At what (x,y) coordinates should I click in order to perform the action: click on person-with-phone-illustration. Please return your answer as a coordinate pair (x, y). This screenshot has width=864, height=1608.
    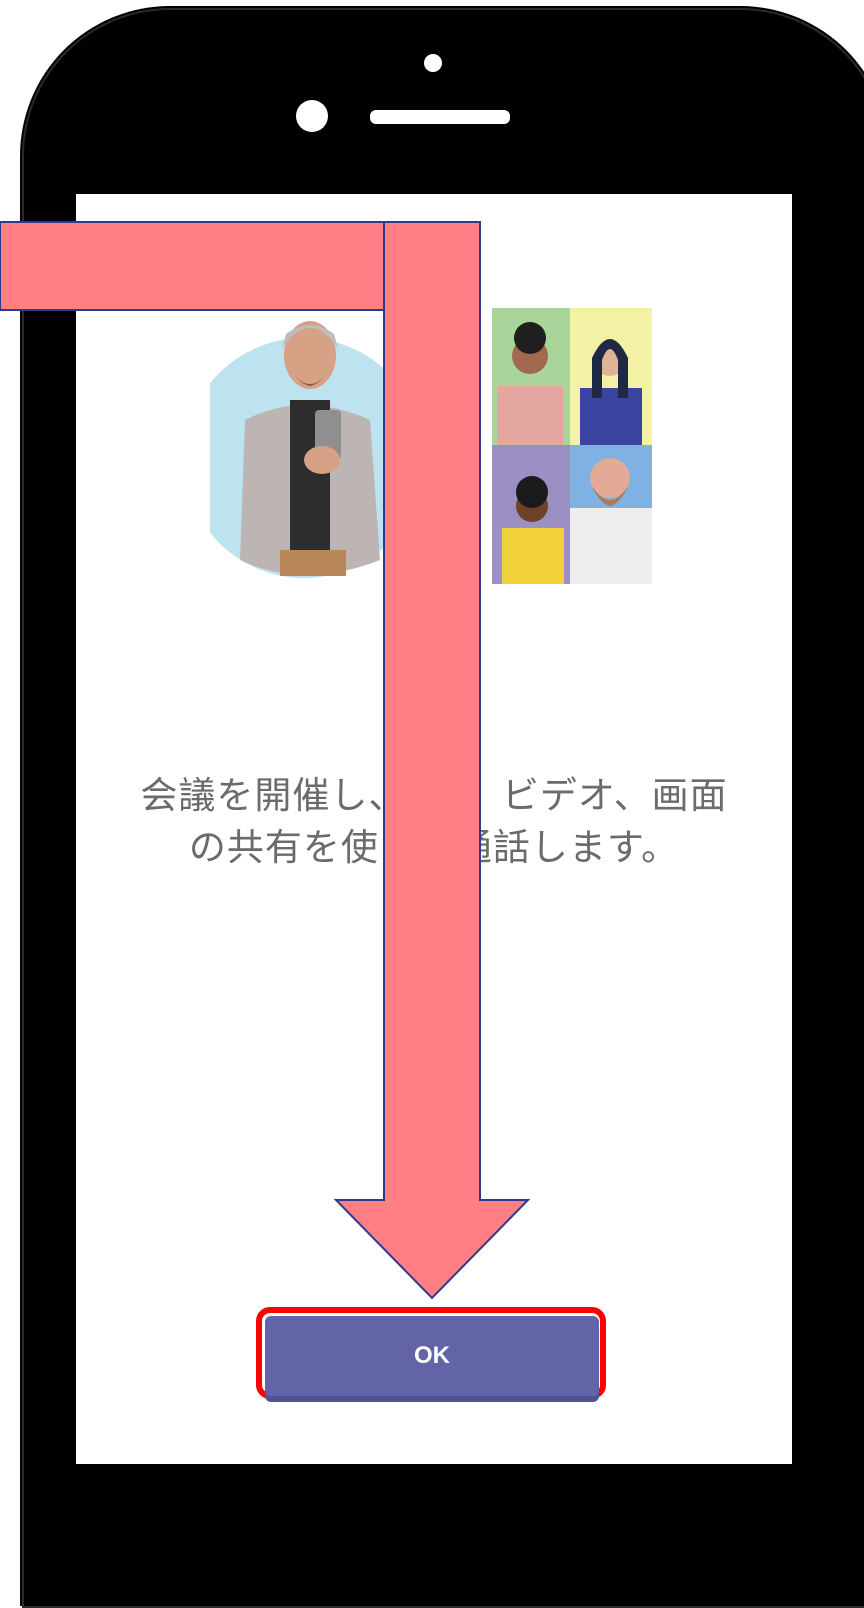
    Looking at the image, I should click on (310, 449).